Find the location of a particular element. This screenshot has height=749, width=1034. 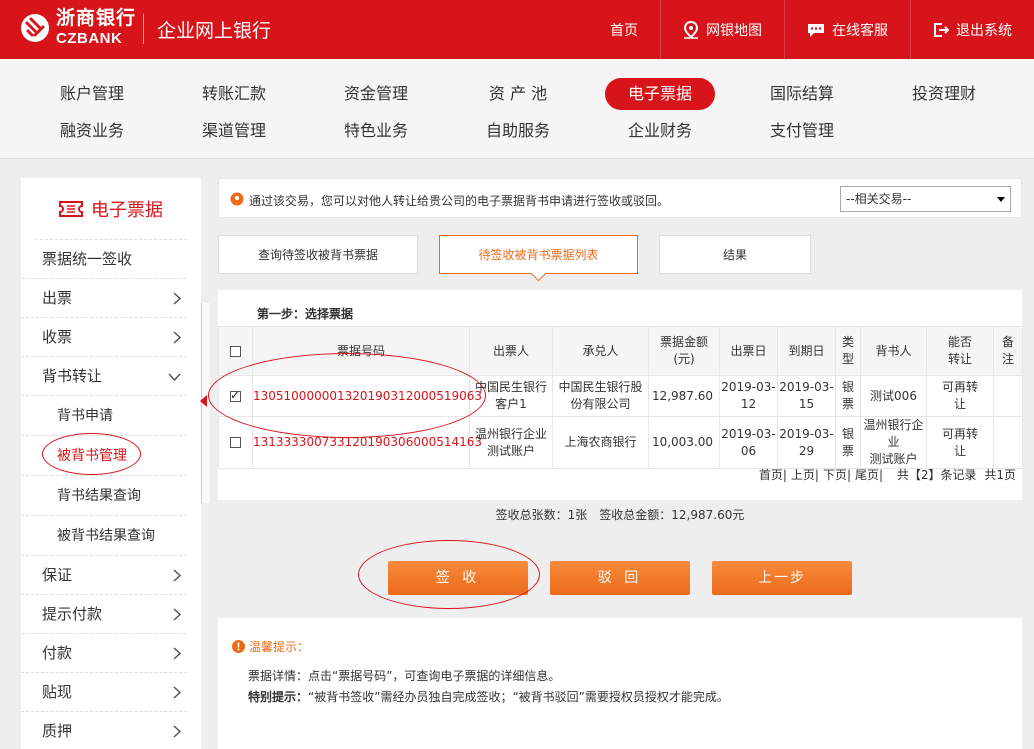

sidebar-sub-endorse-result: 背书结果查询 is located at coordinates (104, 496).